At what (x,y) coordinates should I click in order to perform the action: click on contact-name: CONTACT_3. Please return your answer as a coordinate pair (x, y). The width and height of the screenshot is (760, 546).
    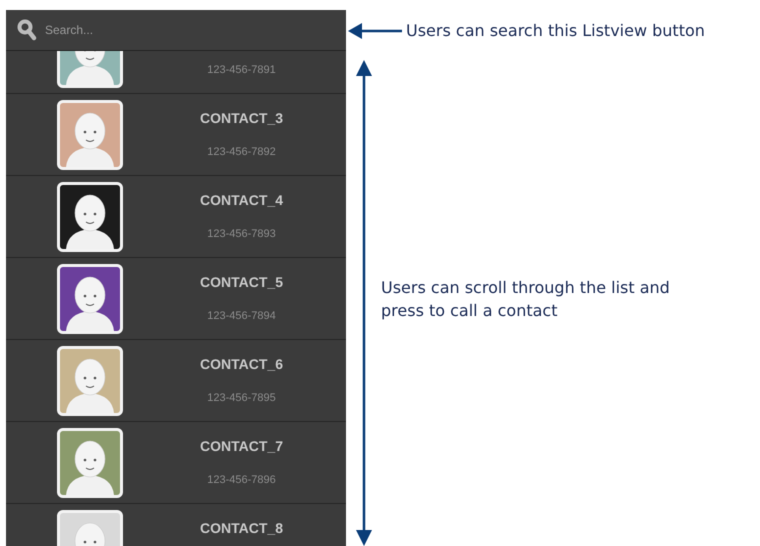
    Looking at the image, I should click on (241, 119).